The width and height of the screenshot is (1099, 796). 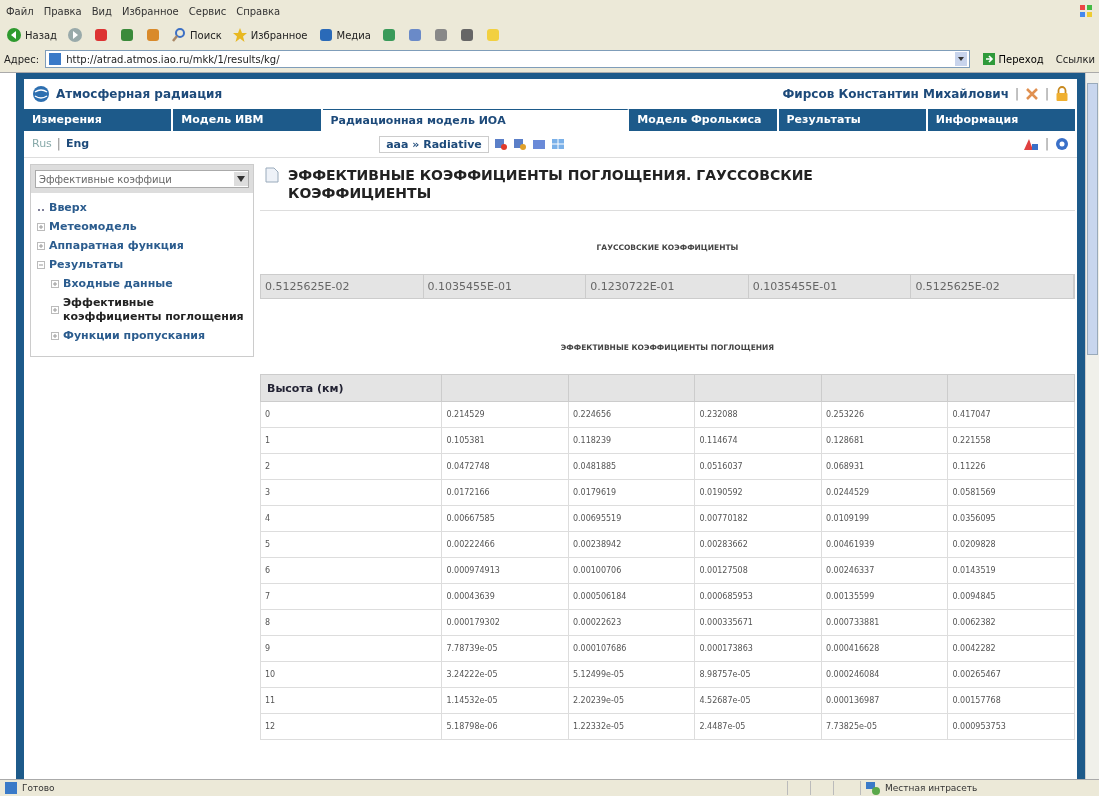 I want to click on table-cell: 0.0172166, so click(x=505, y=492).